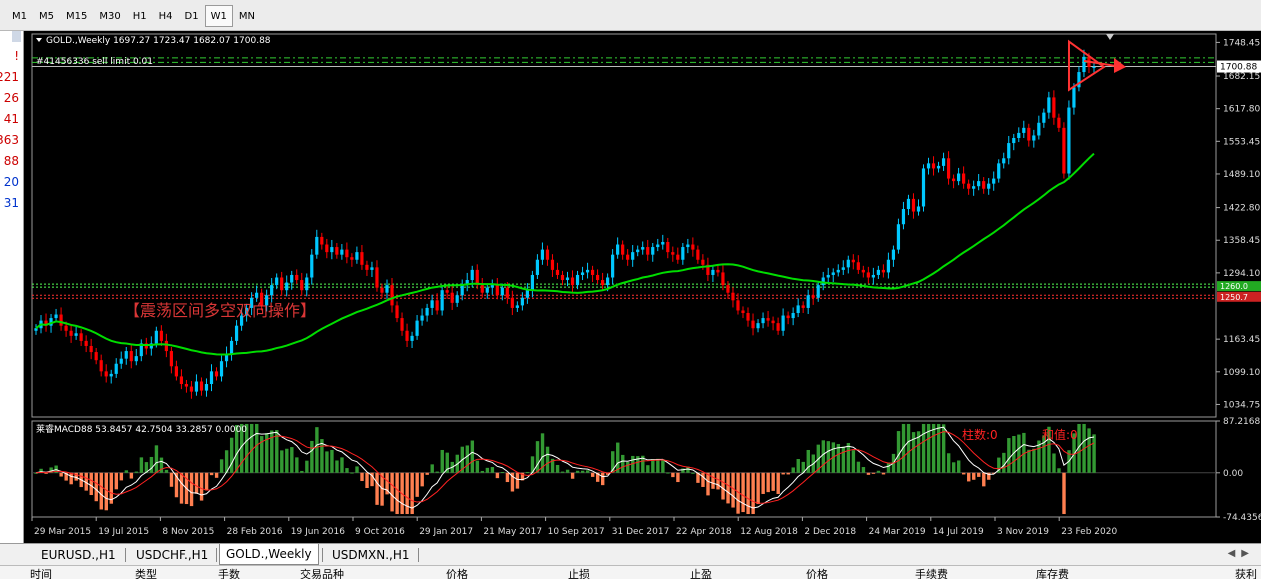 The image size is (1261, 579). I want to click on price-axis-label: 1553.45, so click(1241, 142).